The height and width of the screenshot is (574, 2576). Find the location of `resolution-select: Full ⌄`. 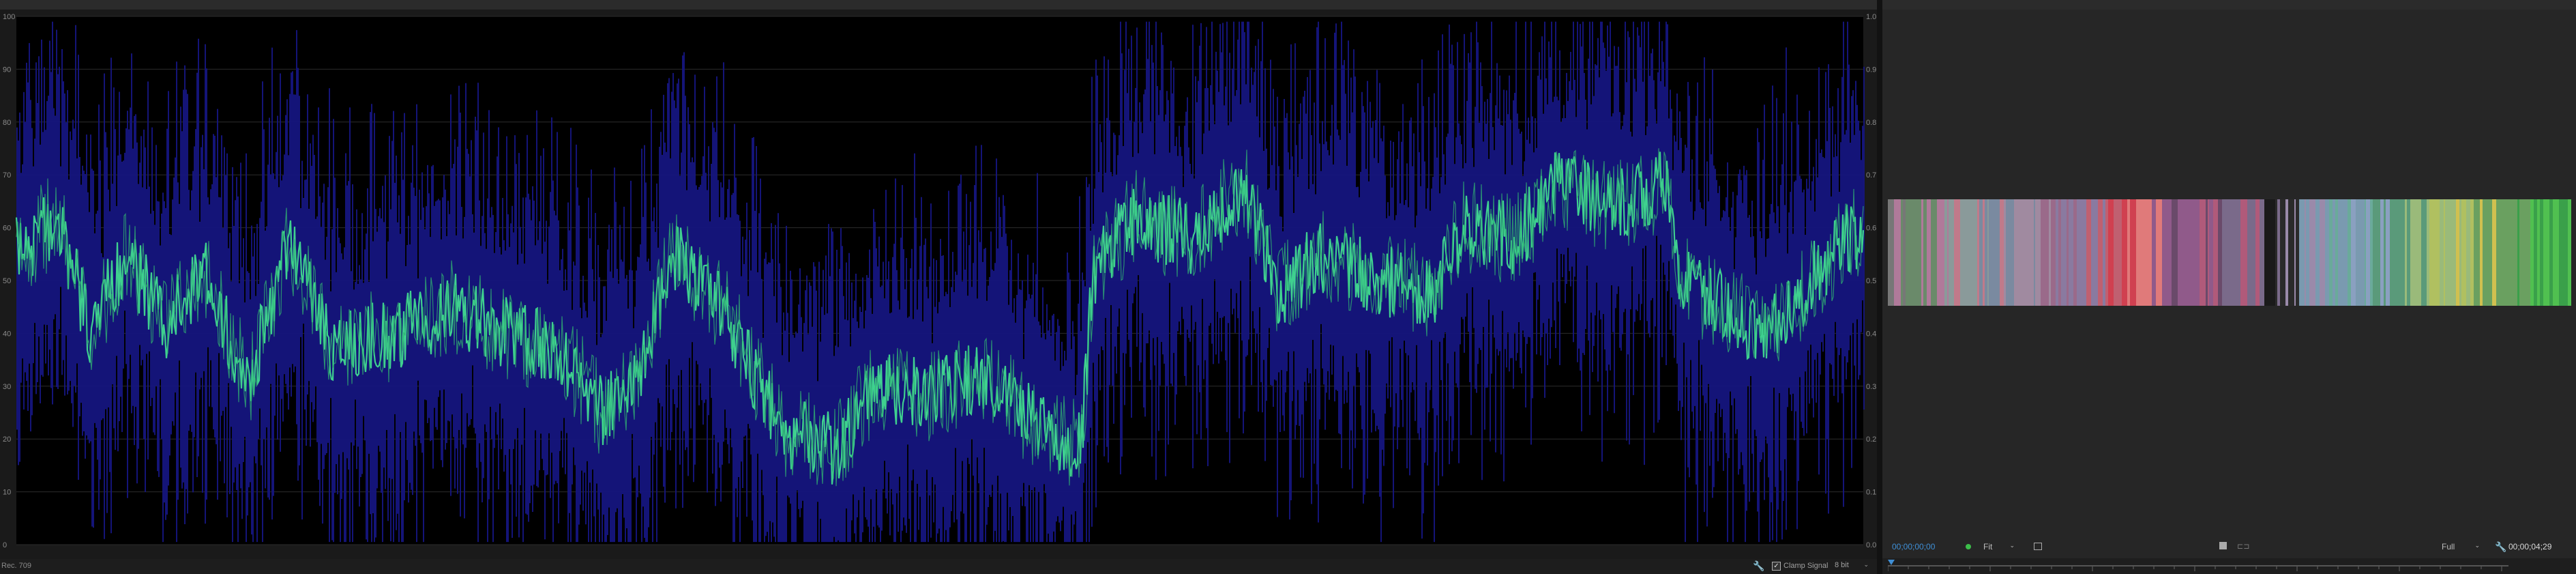

resolution-select: Full ⌄ is located at coordinates (2461, 547).